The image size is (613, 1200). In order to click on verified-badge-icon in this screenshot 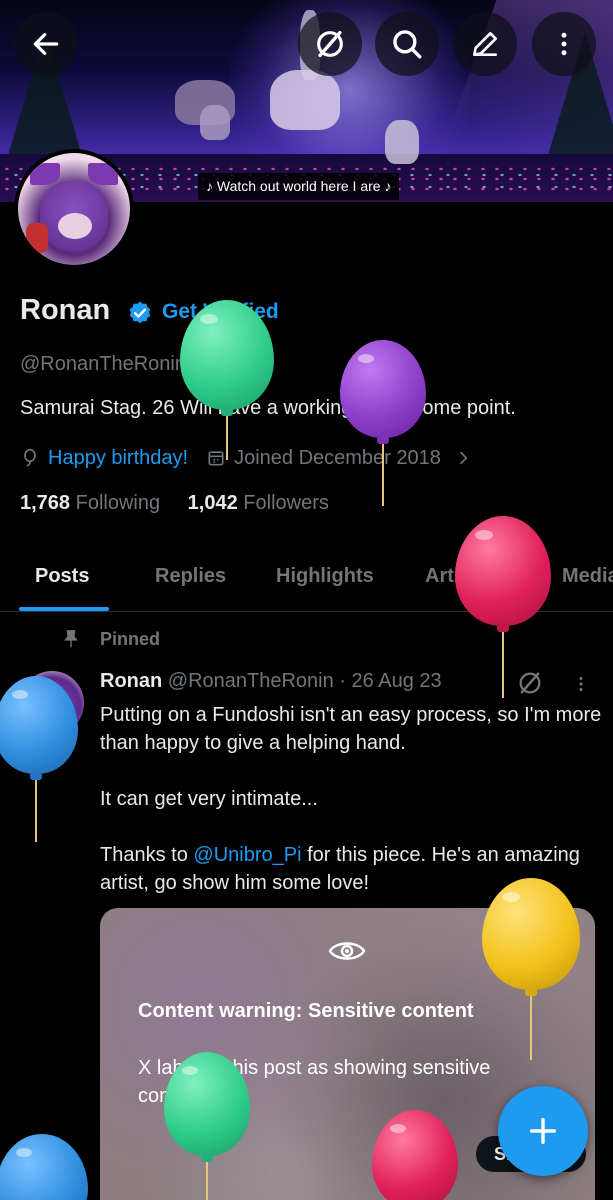, I will do `click(140, 313)`.